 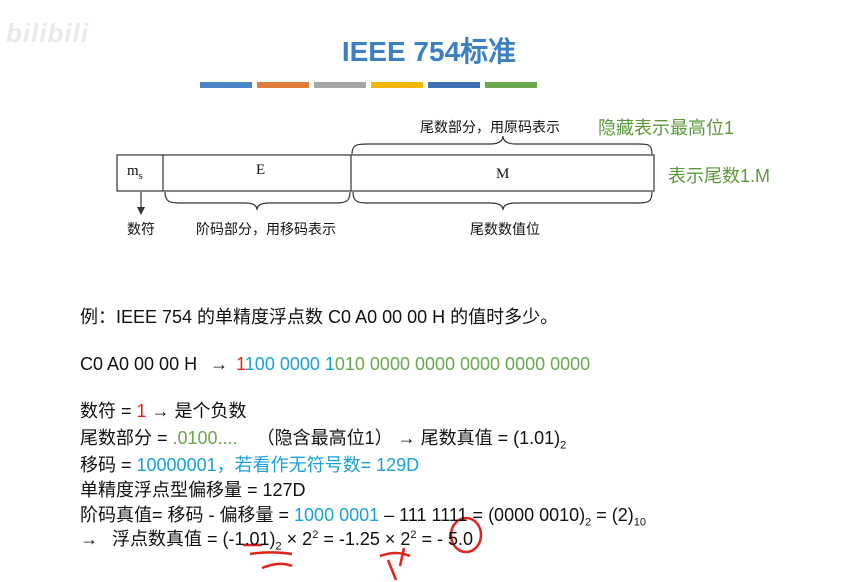 What do you see at coordinates (266, 230) in the screenshot?
I see `exponent-label: 阶码部分，用移码表示` at bounding box center [266, 230].